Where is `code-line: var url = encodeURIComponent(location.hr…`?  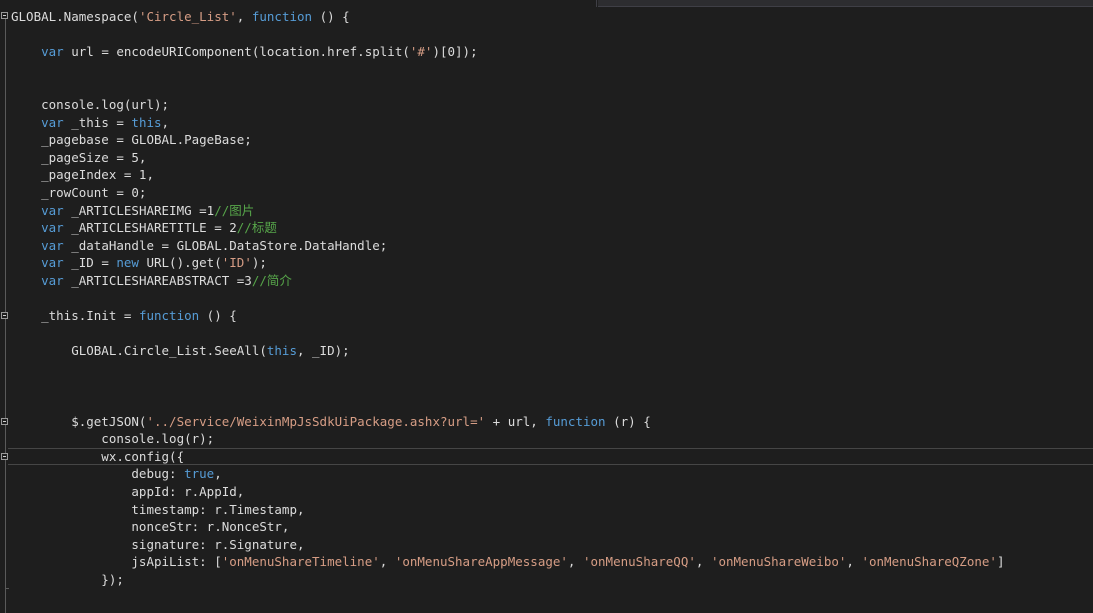
code-line: var url = encodeURIComponent(location.hr… is located at coordinates (507, 52).